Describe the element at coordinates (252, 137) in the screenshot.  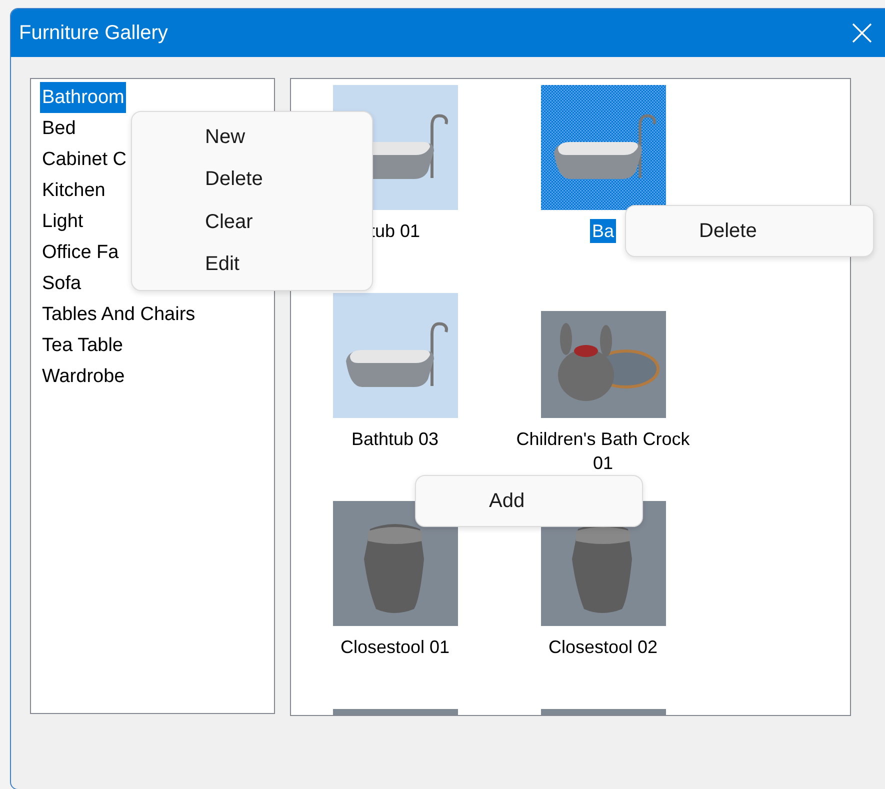
I see `menu-item: New` at that location.